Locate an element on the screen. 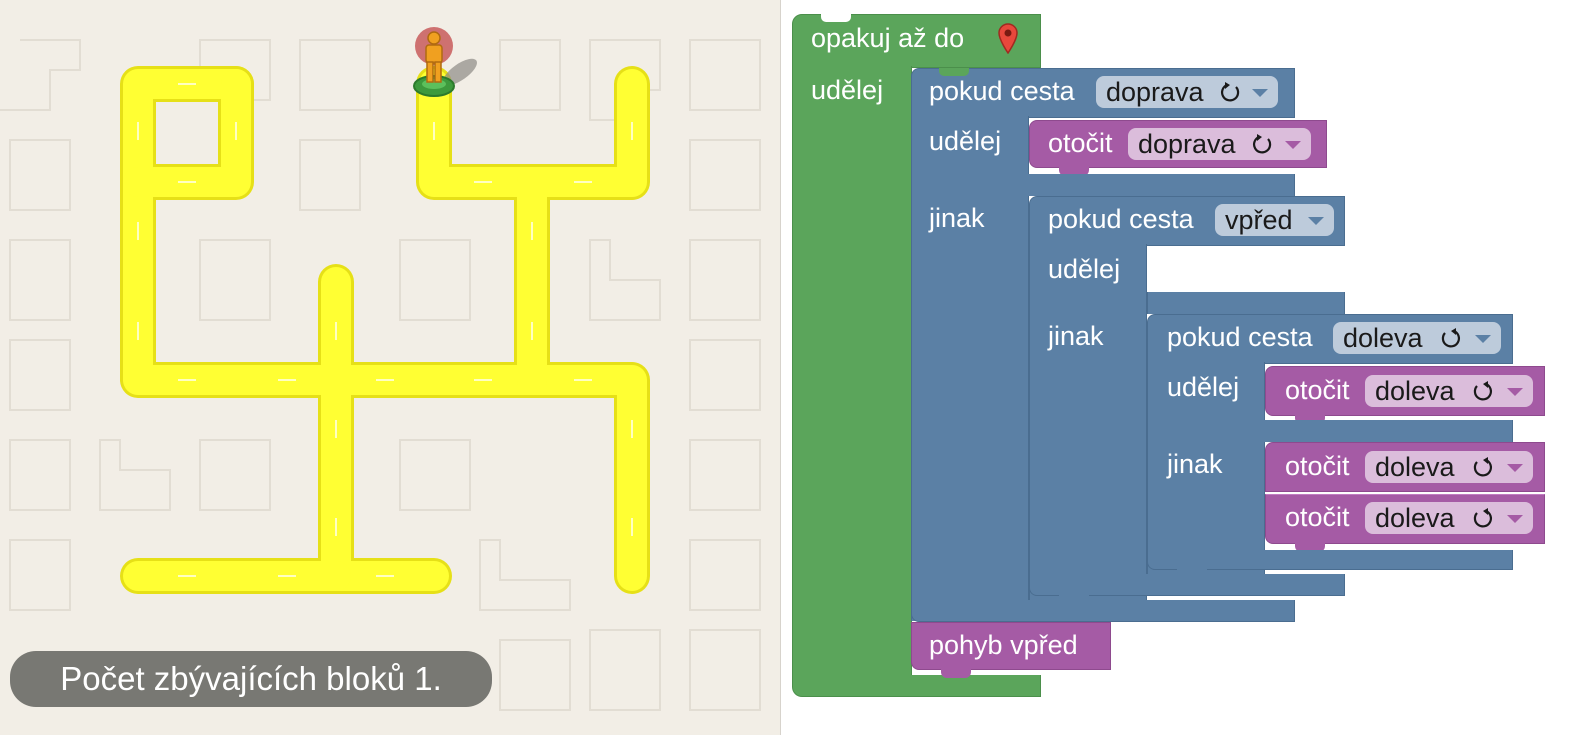 Image resolution: width=1589 pixels, height=735 pixels. if-path-right-else-label: jinak is located at coordinates (957, 218).